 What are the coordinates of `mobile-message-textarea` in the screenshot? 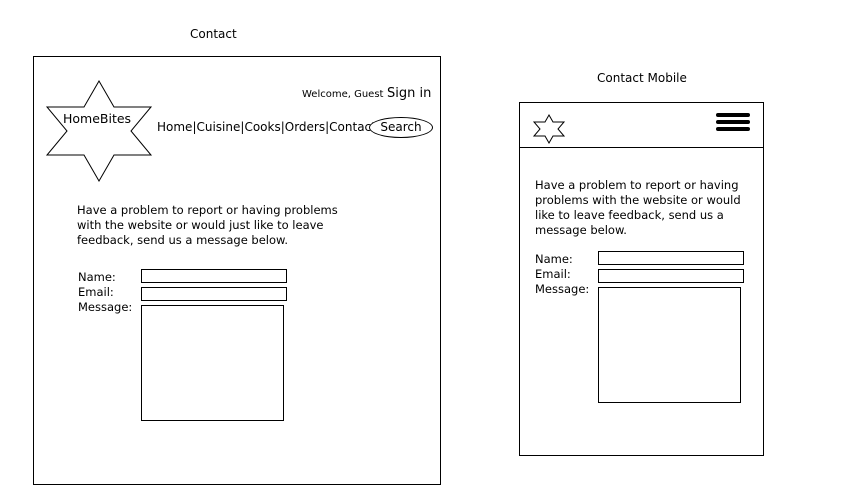 It's located at (669, 345).